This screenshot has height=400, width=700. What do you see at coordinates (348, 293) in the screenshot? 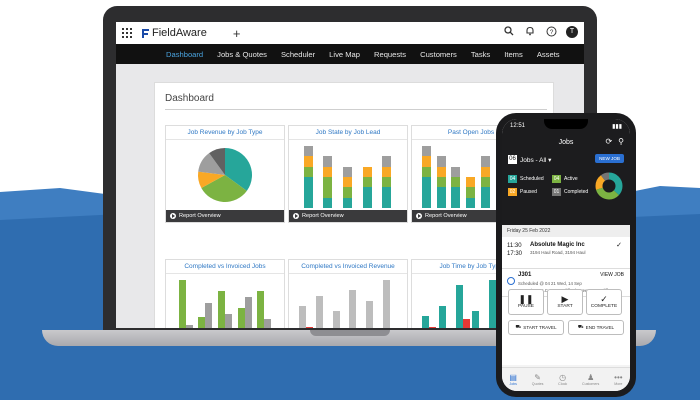
I see `card-completed-invoiced-revenue: Completed vs Invoiced Revenue` at bounding box center [348, 293].